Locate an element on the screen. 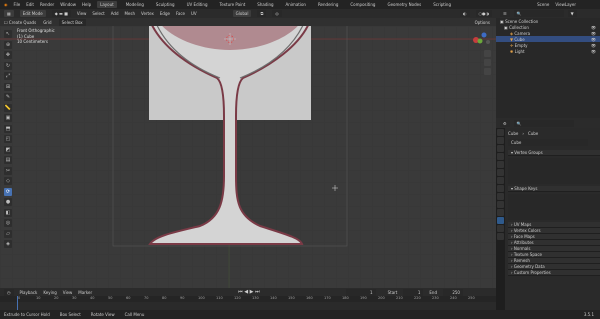  tab-geometry-nodes: Geometry Nodes is located at coordinates (404, 4).